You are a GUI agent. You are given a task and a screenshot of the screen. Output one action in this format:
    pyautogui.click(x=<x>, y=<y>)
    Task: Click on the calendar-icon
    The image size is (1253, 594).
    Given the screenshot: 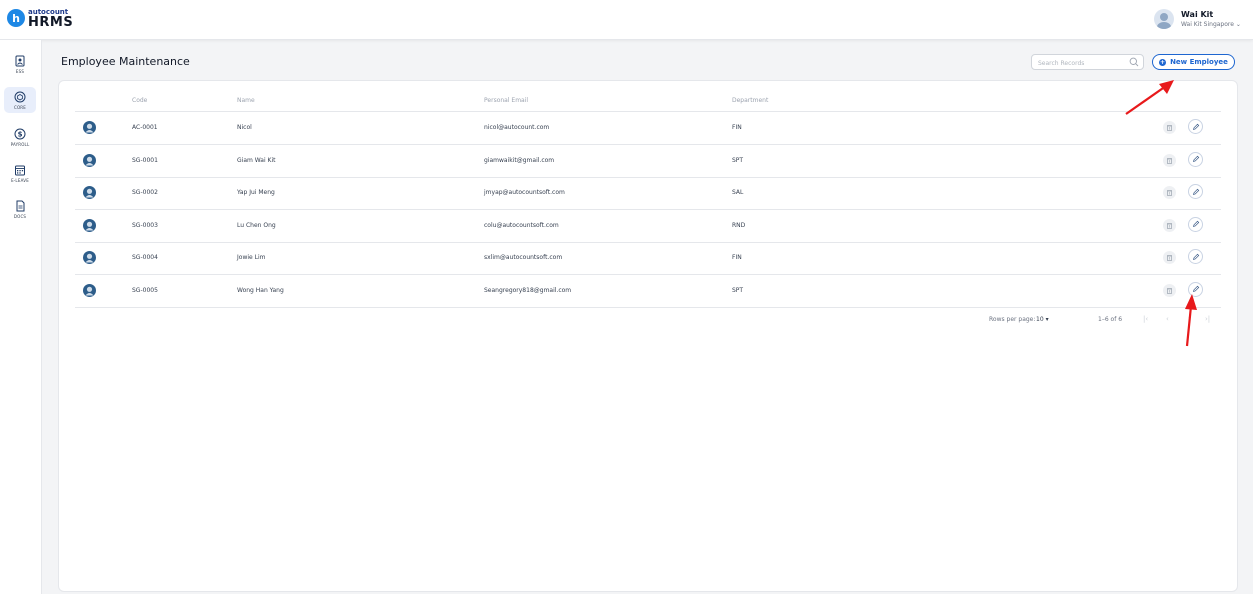 What is the action you would take?
    pyautogui.click(x=20, y=170)
    